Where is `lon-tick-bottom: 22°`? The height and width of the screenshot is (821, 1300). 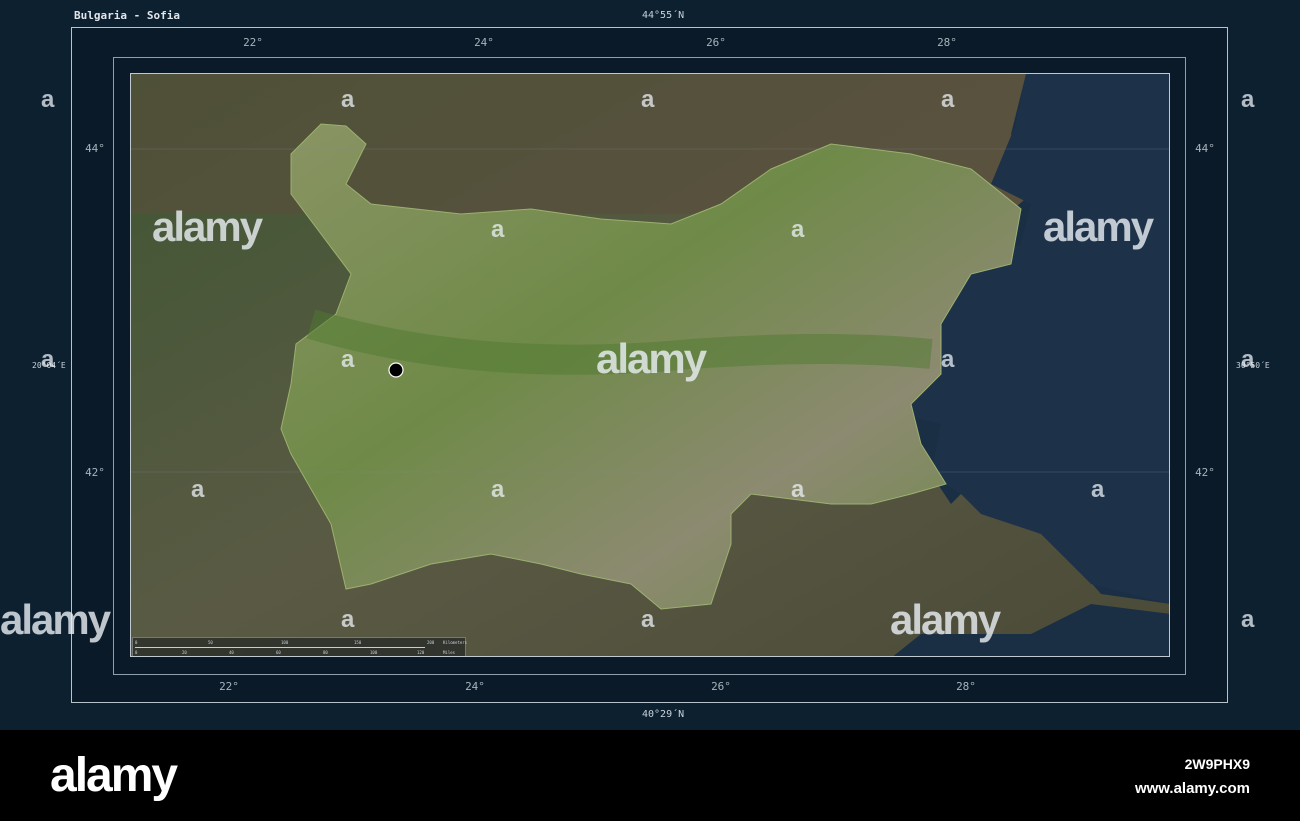 lon-tick-bottom: 22° is located at coordinates (229, 686).